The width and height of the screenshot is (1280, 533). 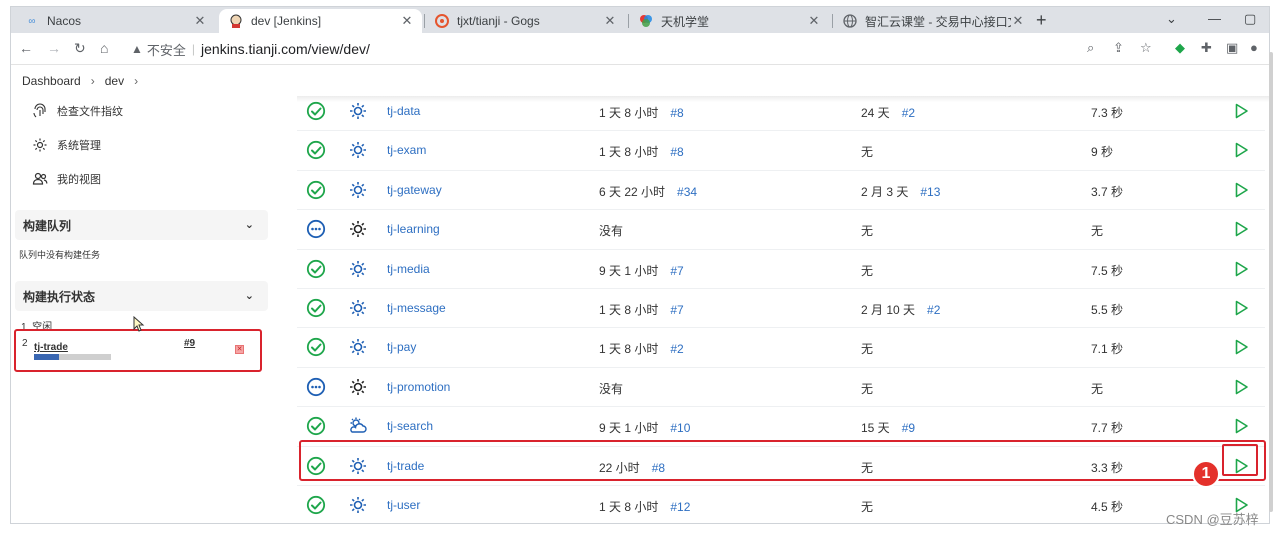 I want to click on sidebar-item-my-views: 我的视图, so click(x=66, y=179).